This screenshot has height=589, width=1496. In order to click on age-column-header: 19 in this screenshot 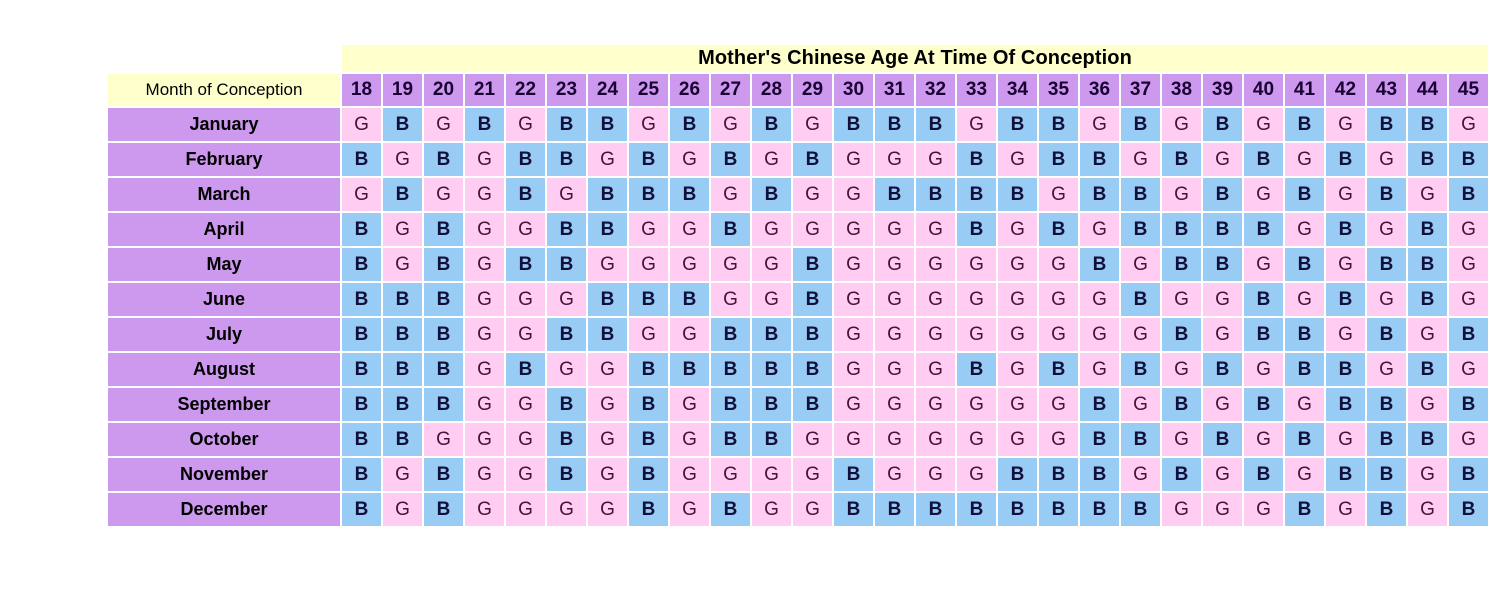, I will do `click(402, 90)`.